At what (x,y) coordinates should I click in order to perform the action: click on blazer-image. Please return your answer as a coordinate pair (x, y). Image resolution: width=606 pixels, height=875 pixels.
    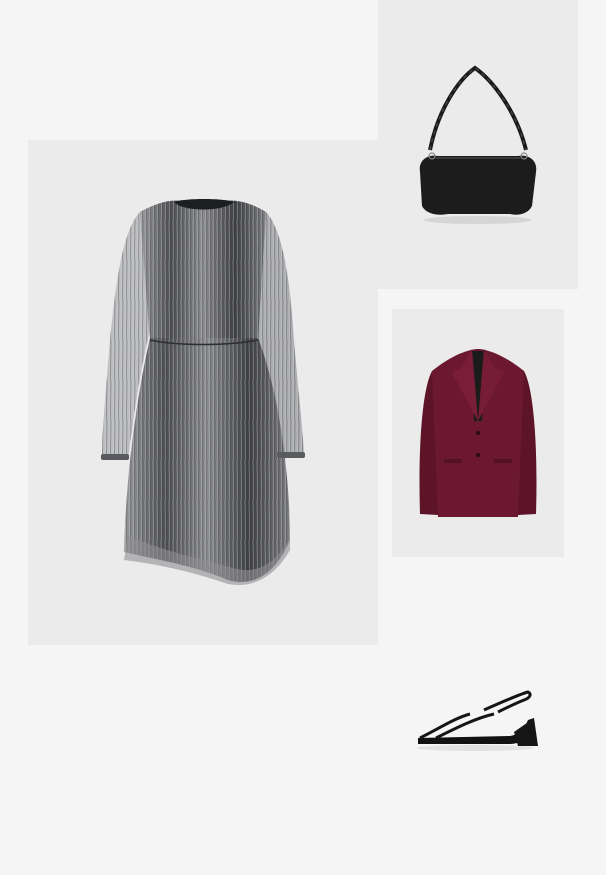
    Looking at the image, I should click on (478, 433).